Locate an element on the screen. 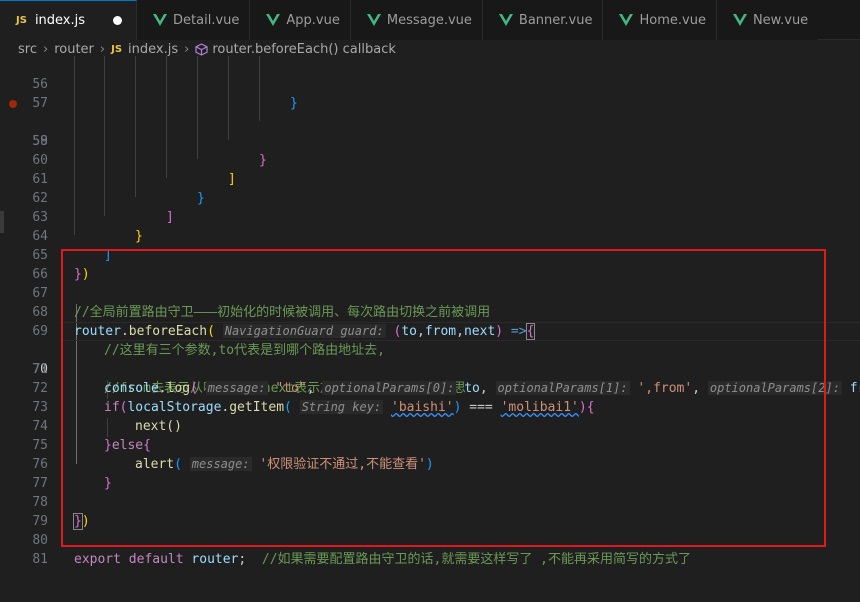  tab-label: Banner.vue is located at coordinates (555, 20).